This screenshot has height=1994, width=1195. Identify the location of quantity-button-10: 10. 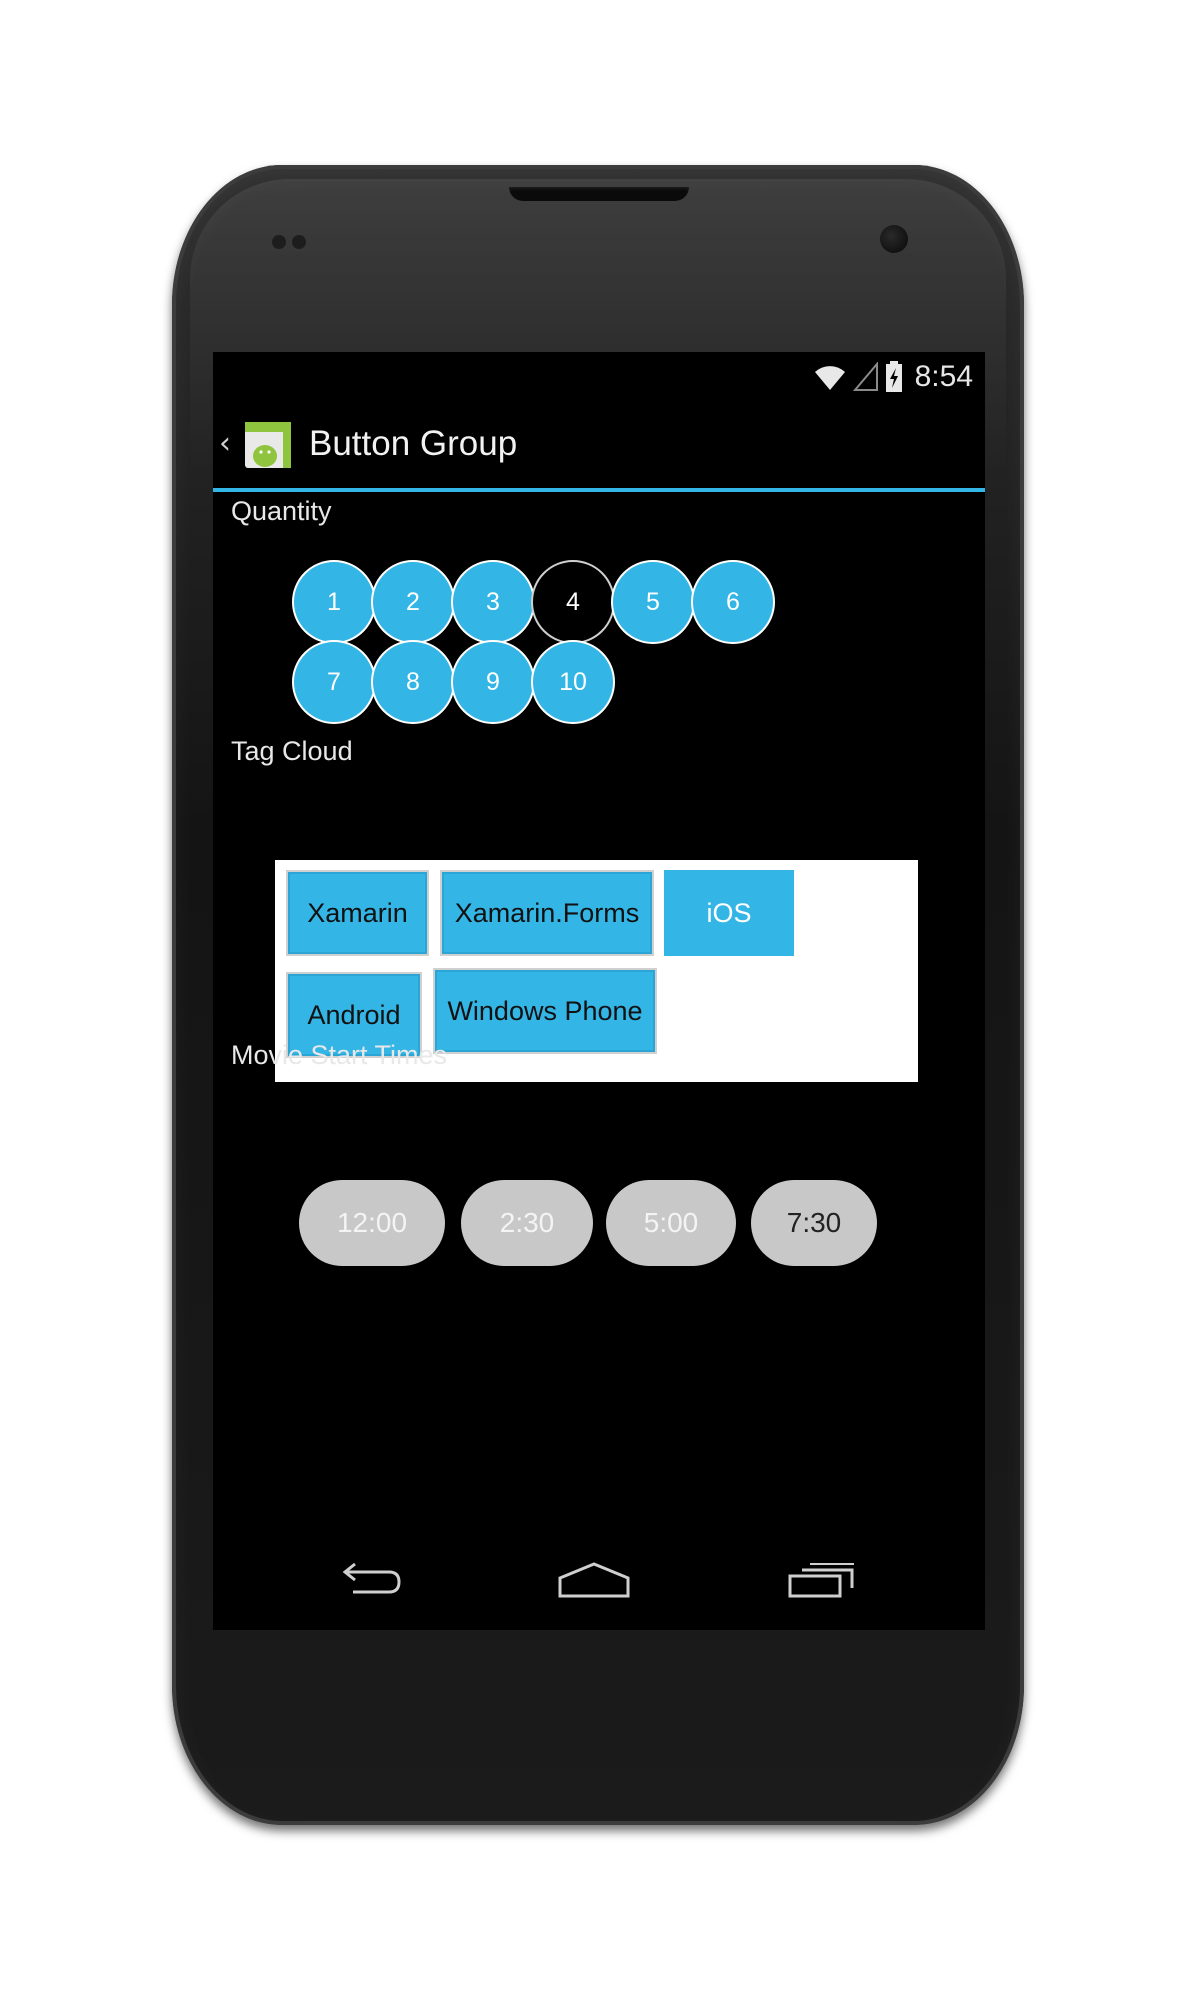
(573, 682).